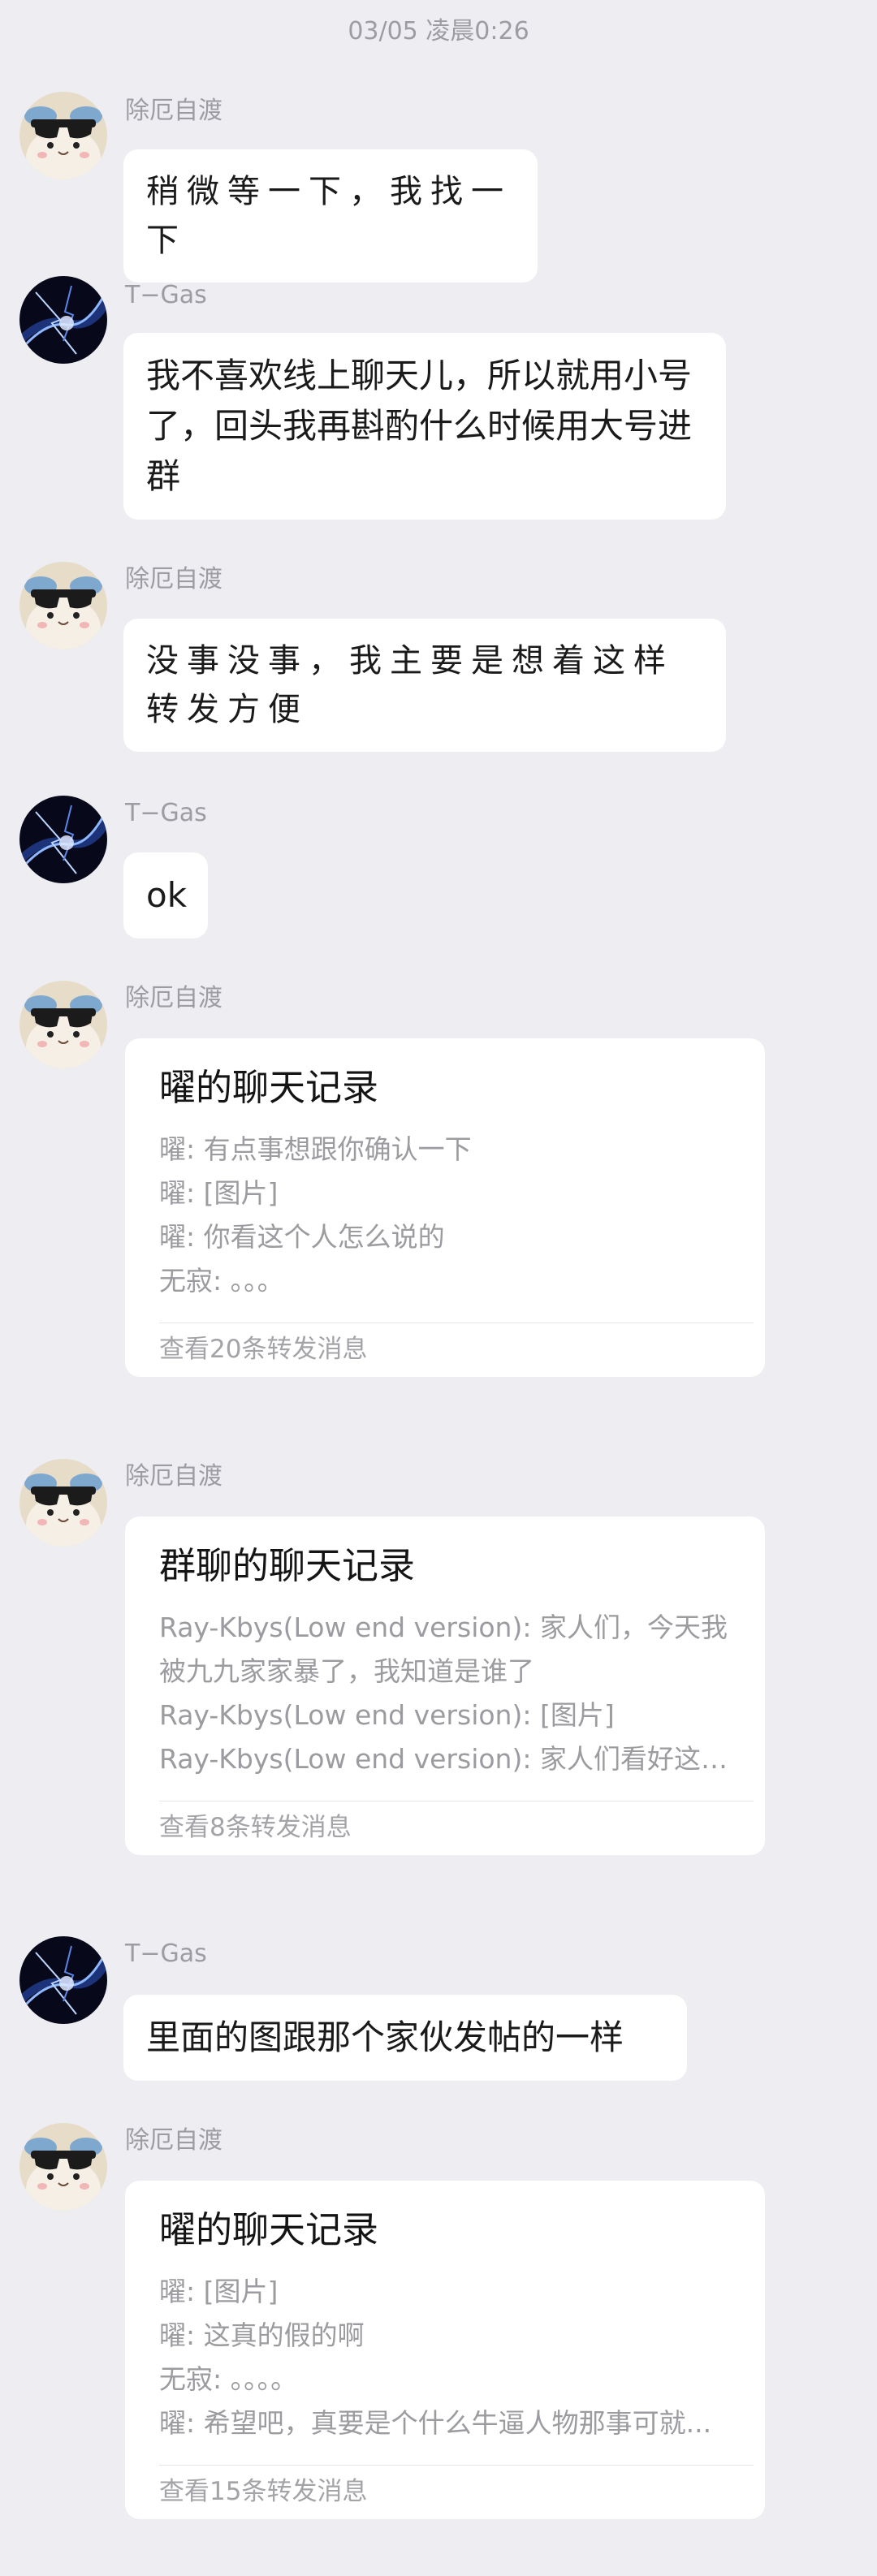  I want to click on card-preview-line: 无寂: 。。。, so click(221, 1281).